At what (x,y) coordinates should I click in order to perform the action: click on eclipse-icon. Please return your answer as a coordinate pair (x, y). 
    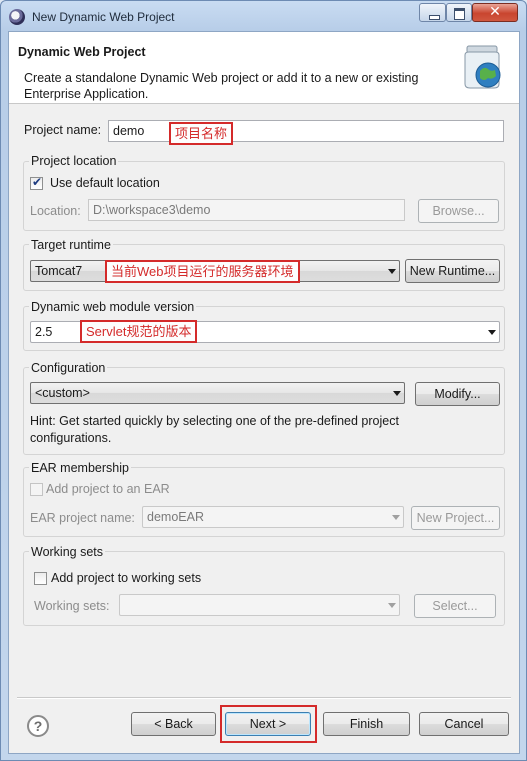
    Looking at the image, I should click on (17, 17).